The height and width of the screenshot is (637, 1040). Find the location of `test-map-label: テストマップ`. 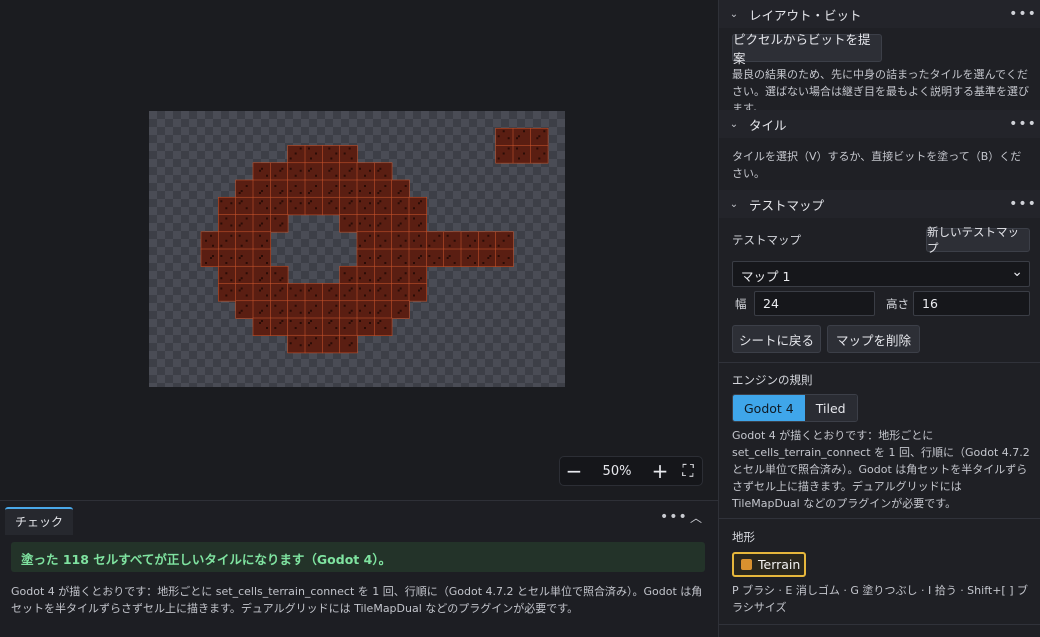

test-map-label: テストマップ is located at coordinates (766, 240).